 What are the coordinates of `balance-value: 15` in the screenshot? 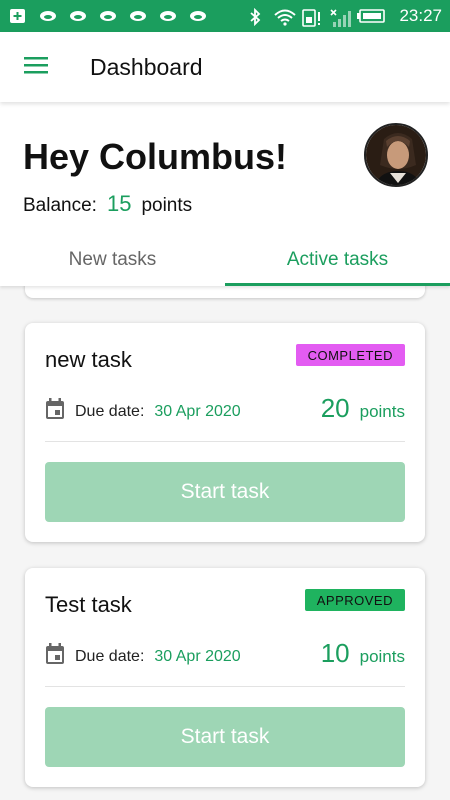 It's located at (119, 203).